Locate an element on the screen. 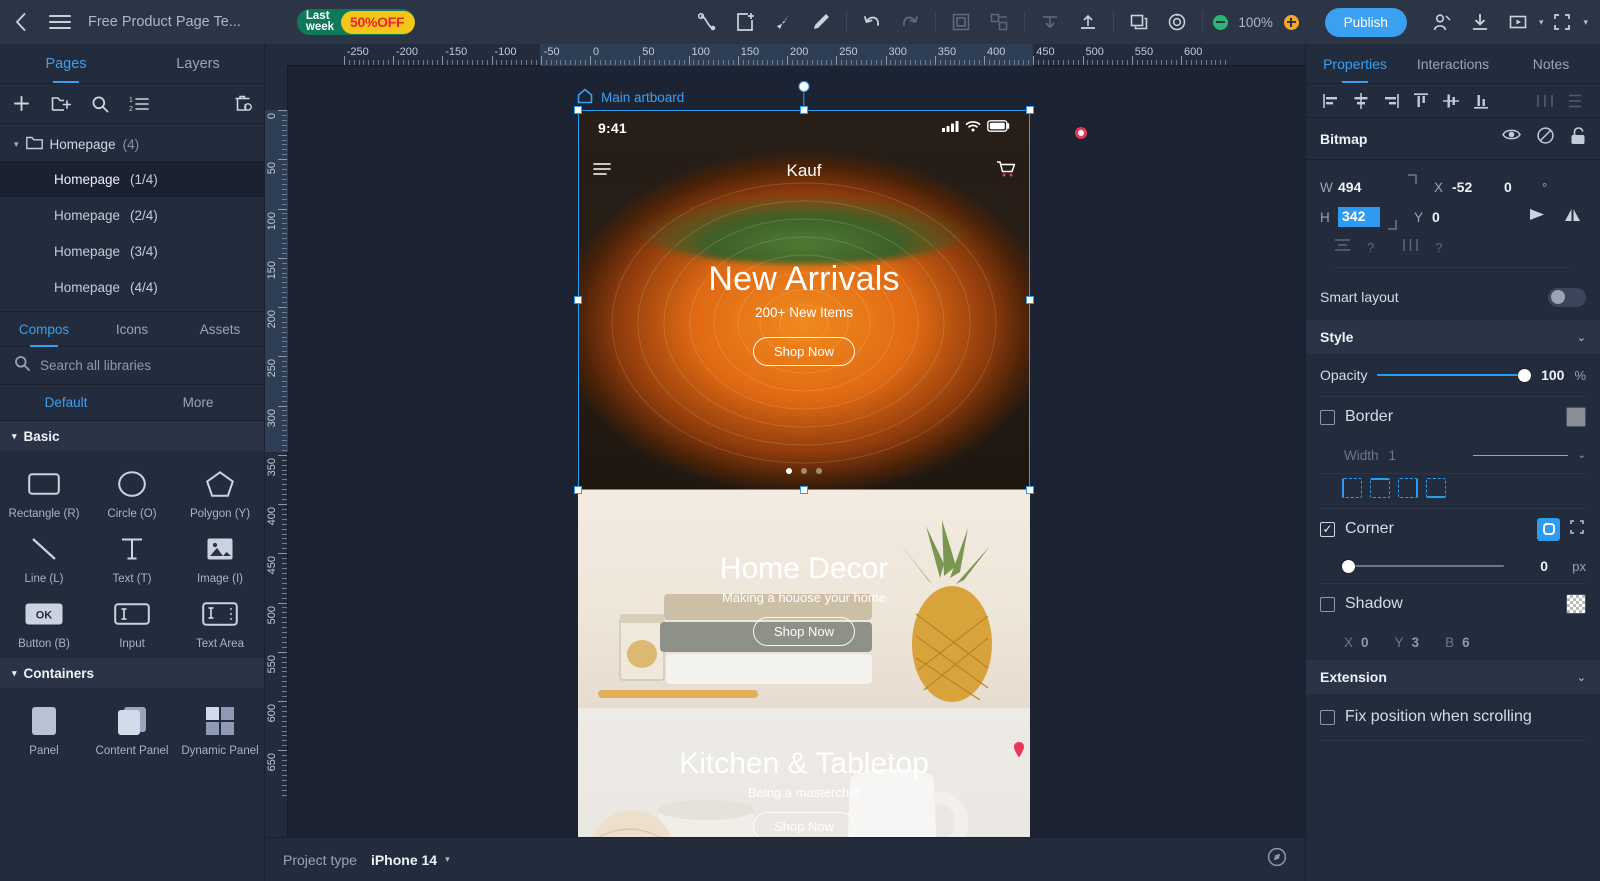 This screenshot has height=881, width=1600. list-align-icon is located at coordinates (1342, 247).